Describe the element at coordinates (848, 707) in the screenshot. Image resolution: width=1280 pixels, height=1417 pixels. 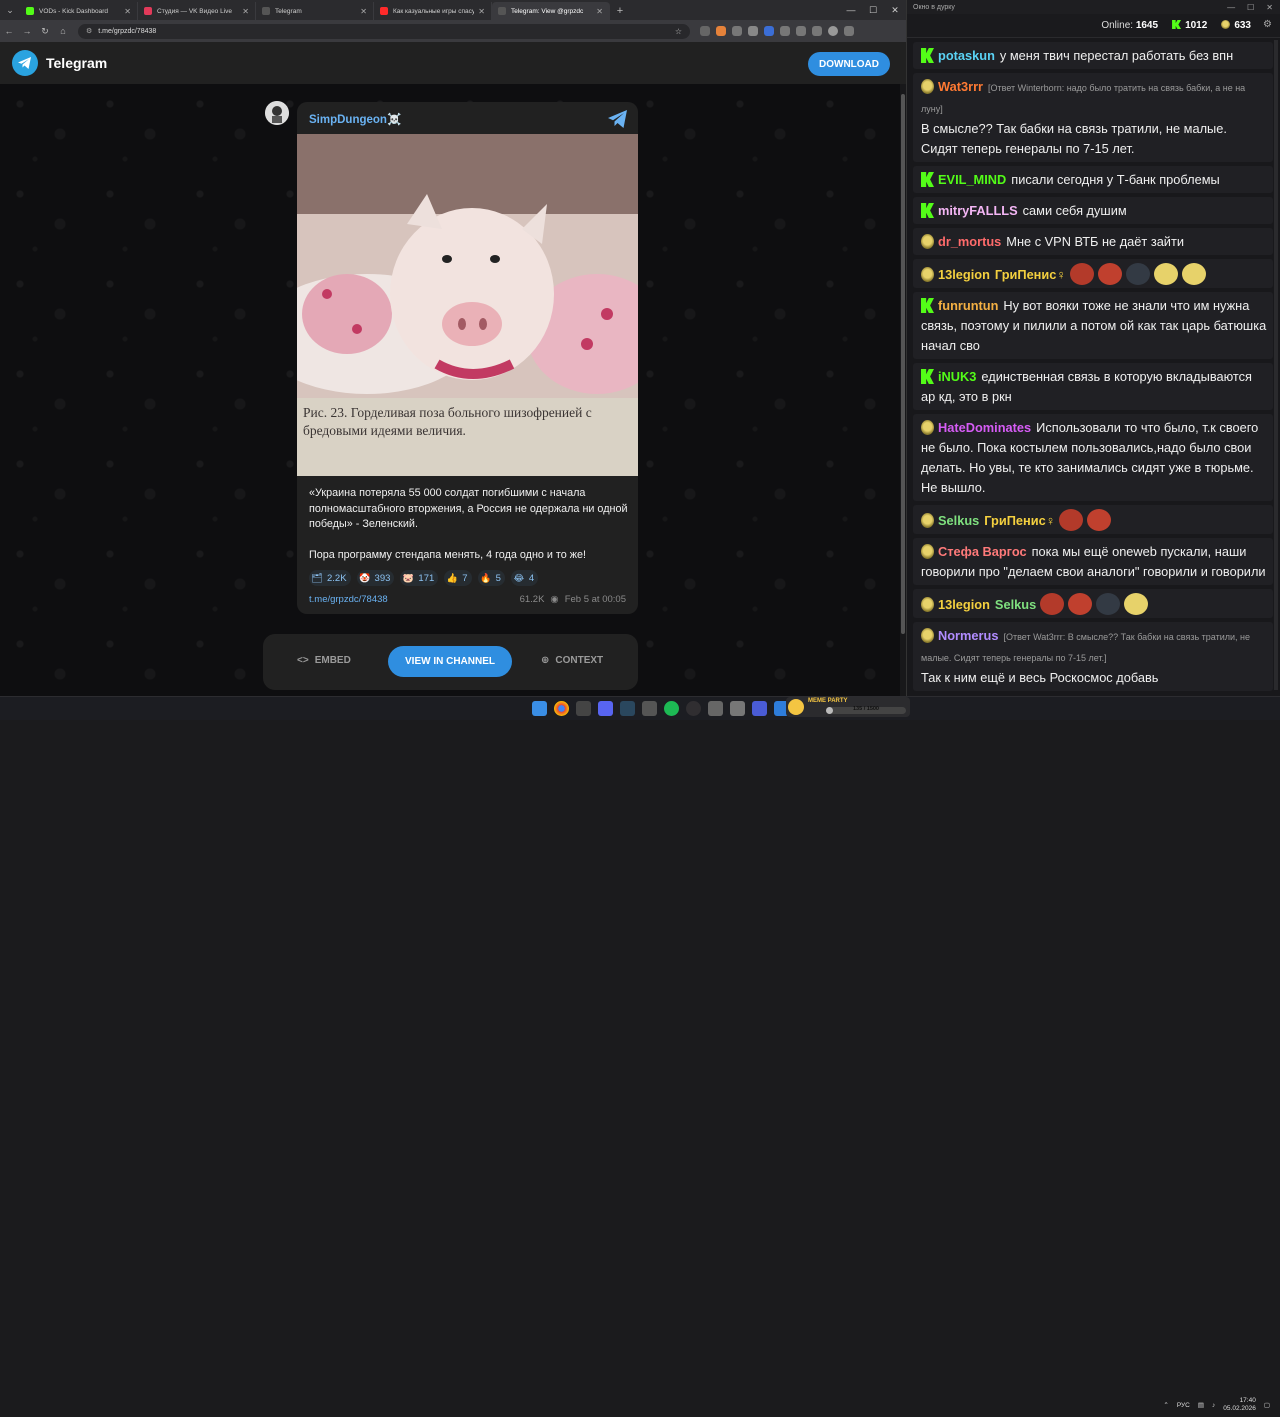
I see `meme-party-widget: МЕМЕ PARTY 135 / 1500` at that location.